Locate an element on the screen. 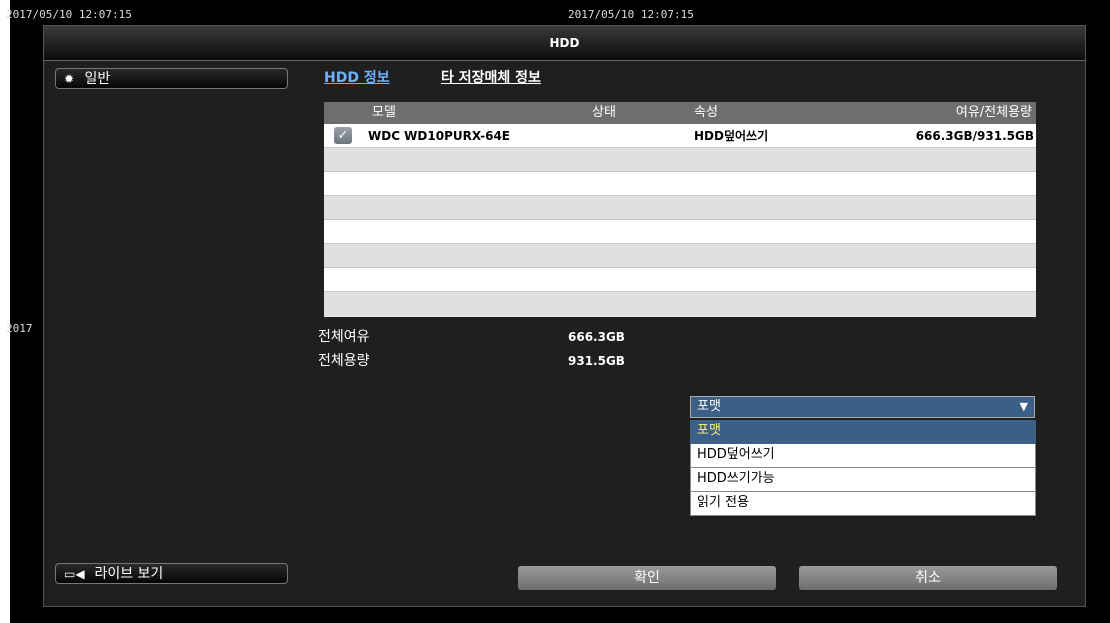 The height and width of the screenshot is (623, 1110). total-capacity-value: 931.5GB is located at coordinates (596, 361).